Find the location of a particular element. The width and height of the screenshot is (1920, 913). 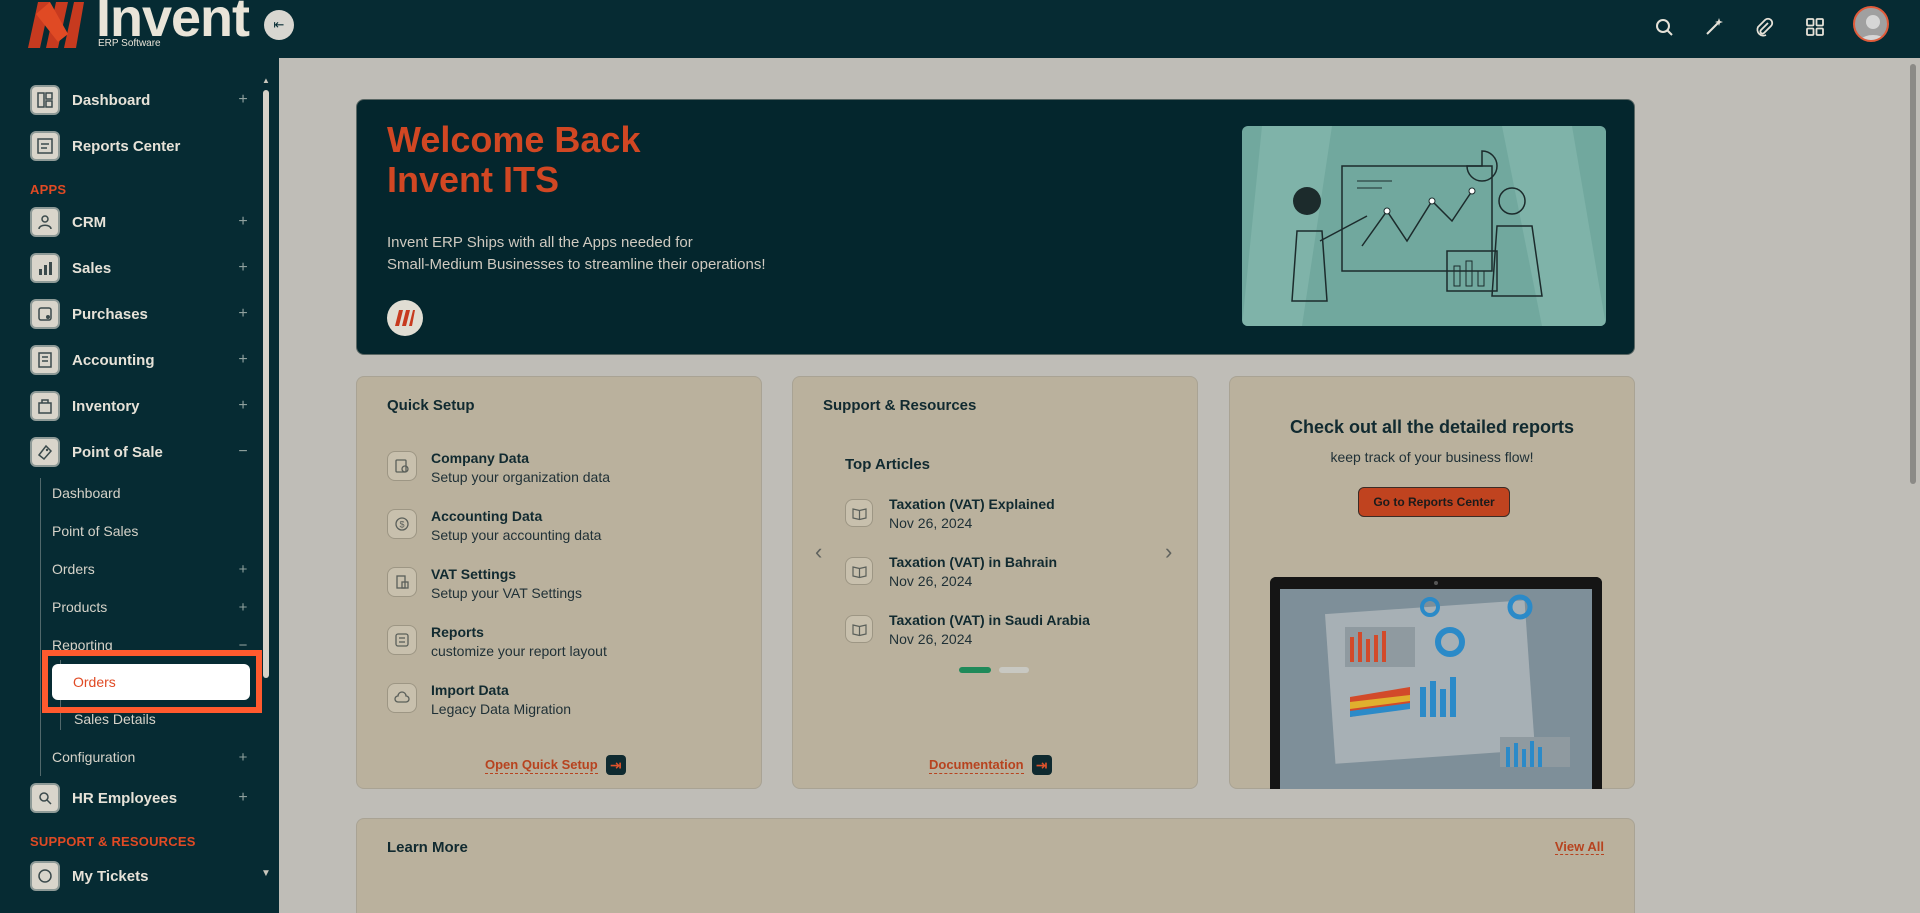

carousel-dot is located at coordinates (1014, 670).